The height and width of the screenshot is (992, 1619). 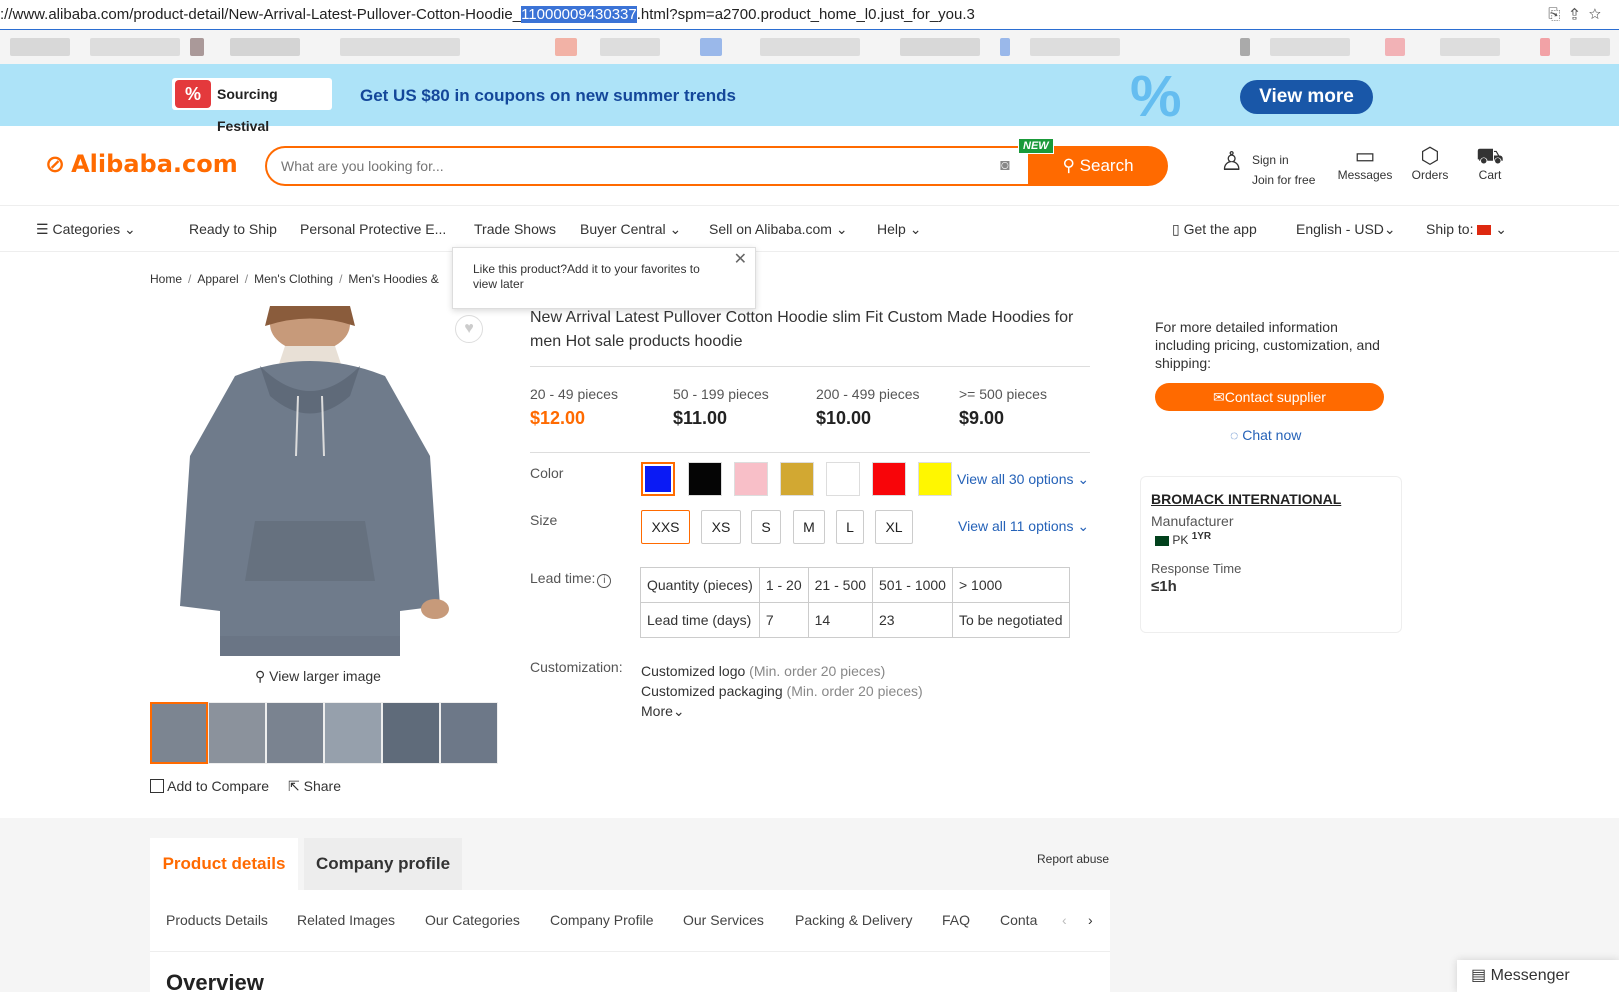 I want to click on years-badge: 1YR, so click(x=1201, y=536).